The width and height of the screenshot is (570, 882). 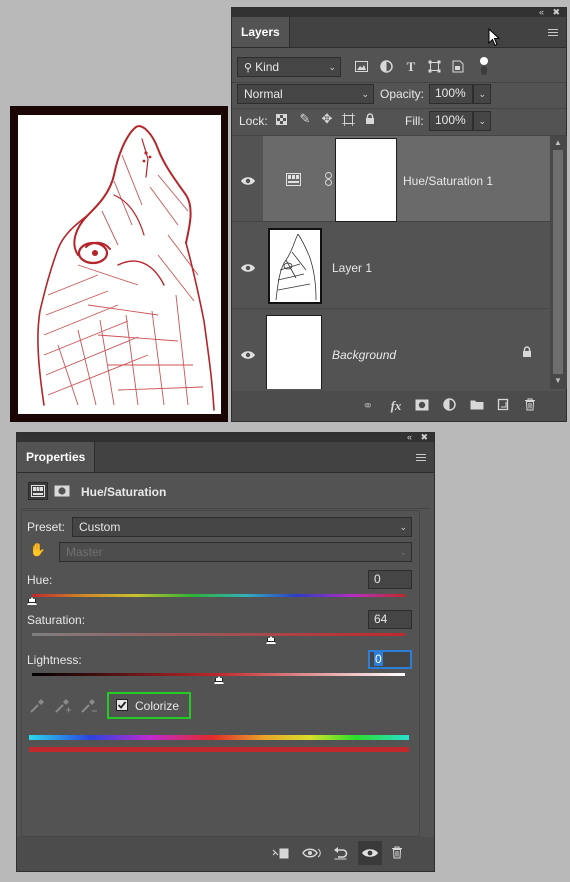 I want to click on new-layer-icon, so click(x=504, y=404).